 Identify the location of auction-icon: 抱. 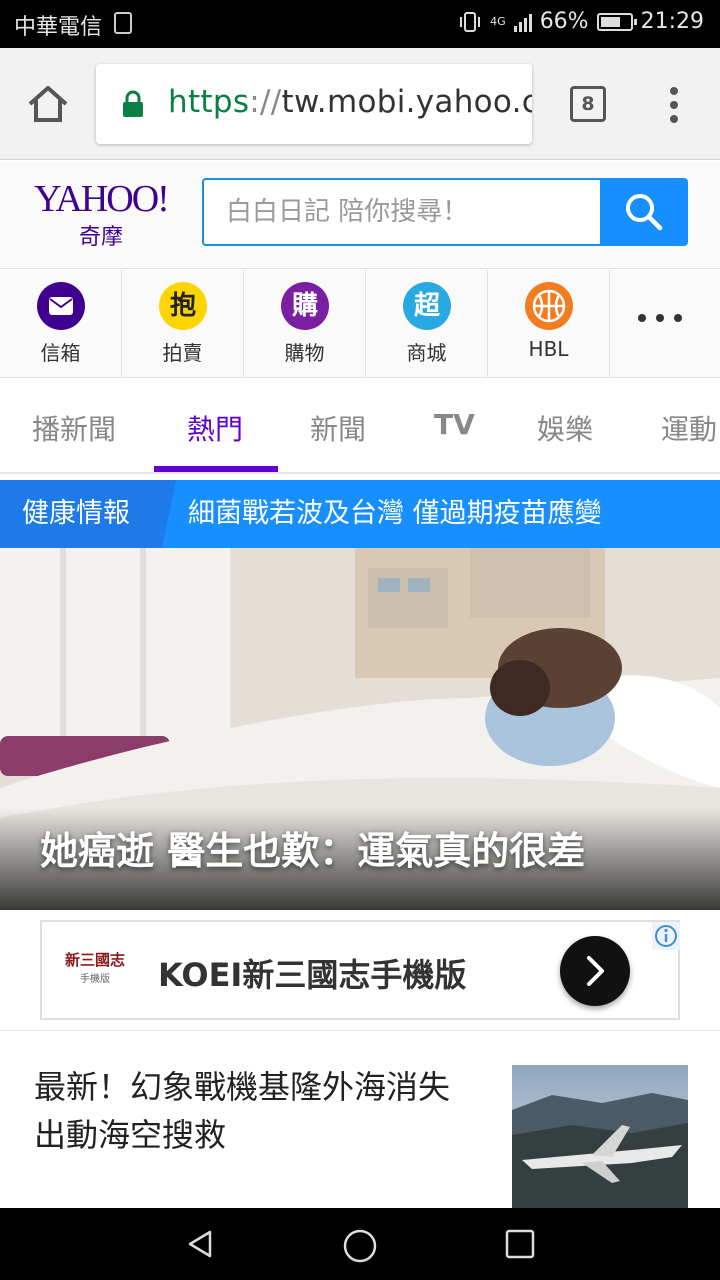
(183, 306).